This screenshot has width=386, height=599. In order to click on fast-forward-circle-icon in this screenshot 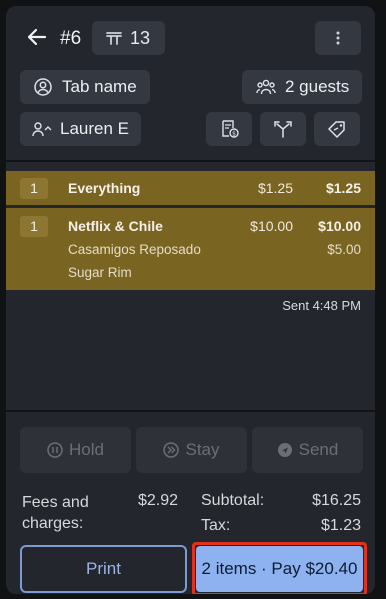, I will do `click(171, 450)`.